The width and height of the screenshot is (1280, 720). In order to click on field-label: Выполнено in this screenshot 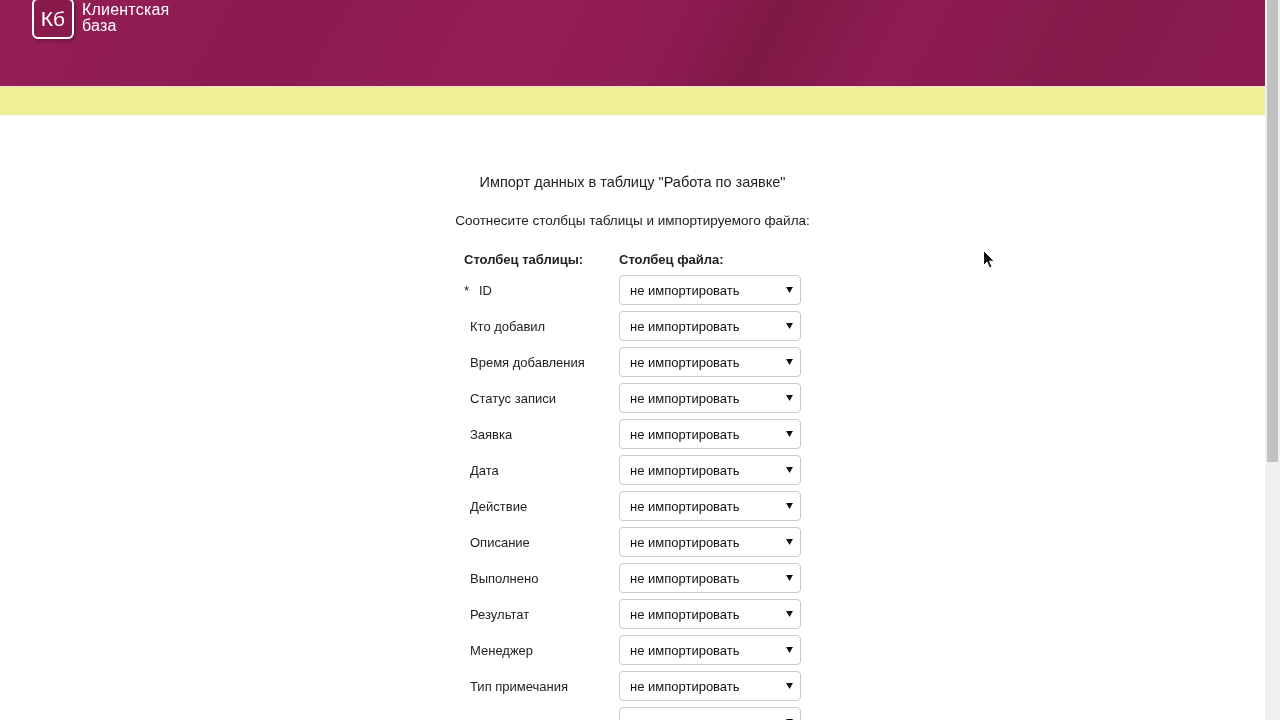, I will do `click(504, 578)`.